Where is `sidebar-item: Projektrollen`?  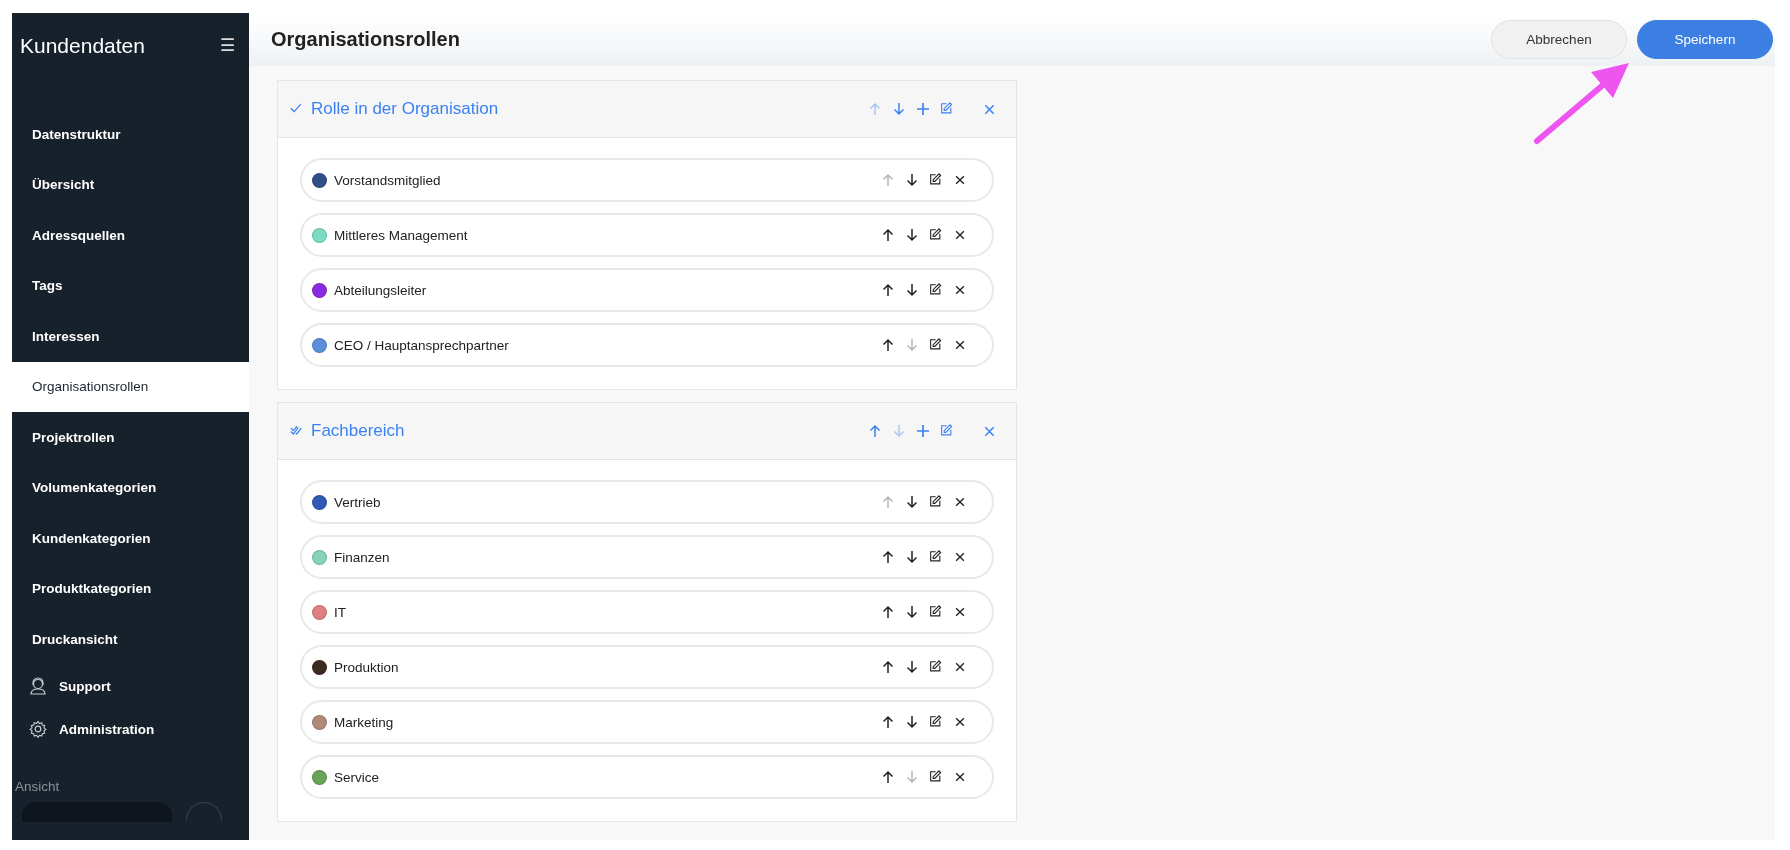
sidebar-item: Projektrollen is located at coordinates (130, 437).